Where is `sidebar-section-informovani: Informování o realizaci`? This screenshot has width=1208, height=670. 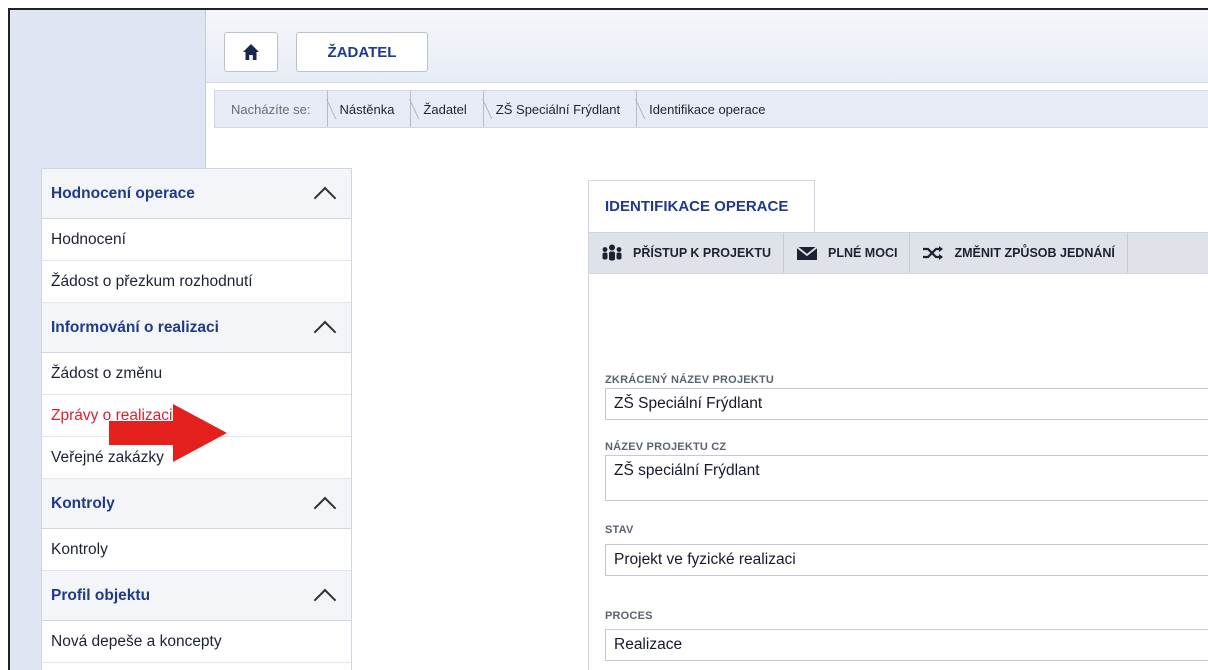 sidebar-section-informovani: Informování o realizaci is located at coordinates (196, 328).